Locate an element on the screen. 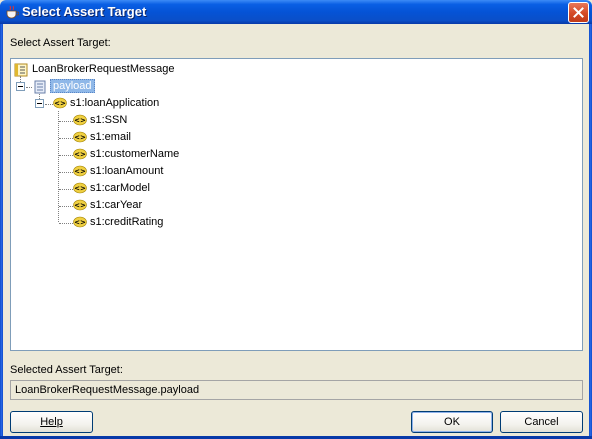  payload-collapse-toggle is located at coordinates (20, 86).